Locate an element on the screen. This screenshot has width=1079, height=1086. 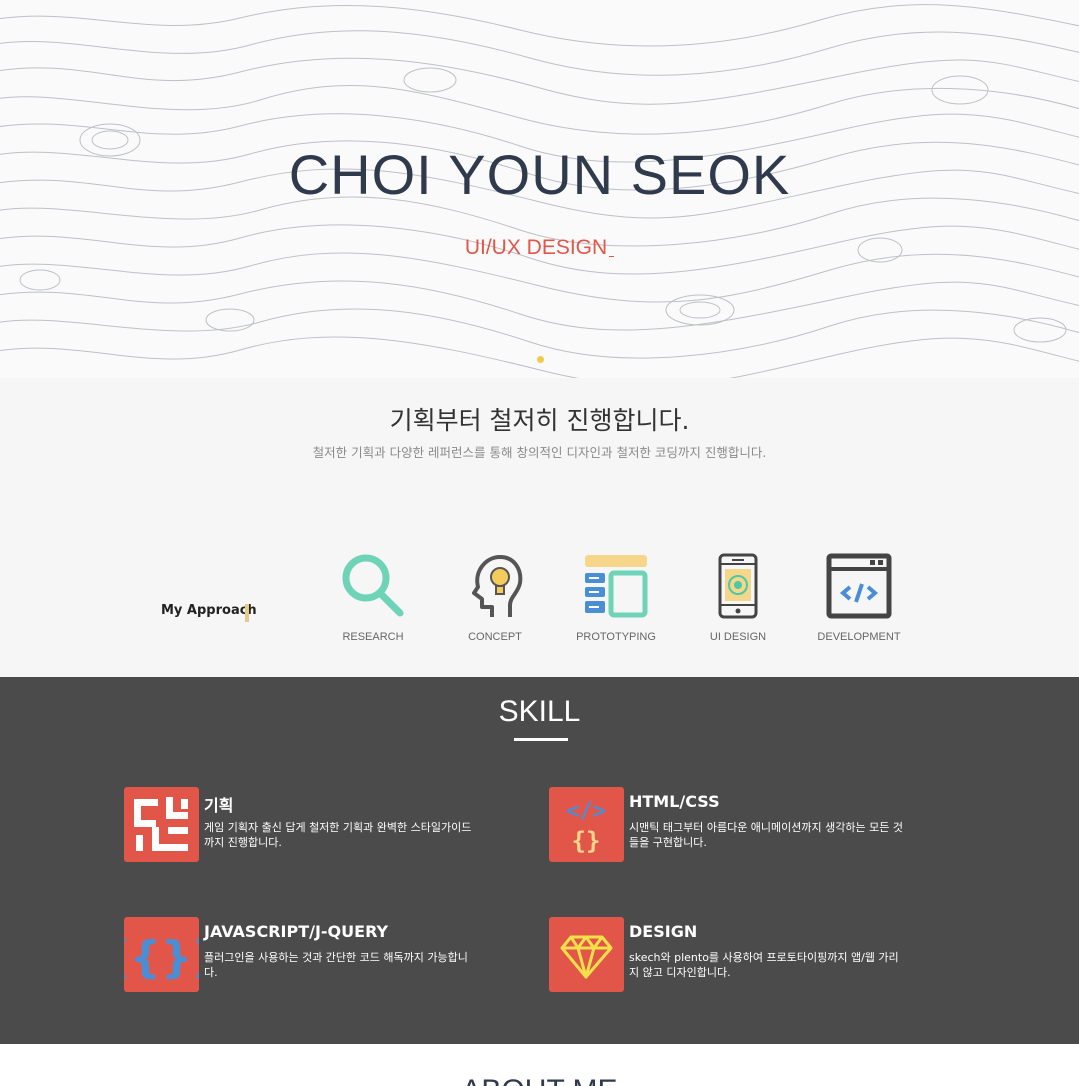
approach-item-label: PROTOTYPING is located at coordinates (616, 637).